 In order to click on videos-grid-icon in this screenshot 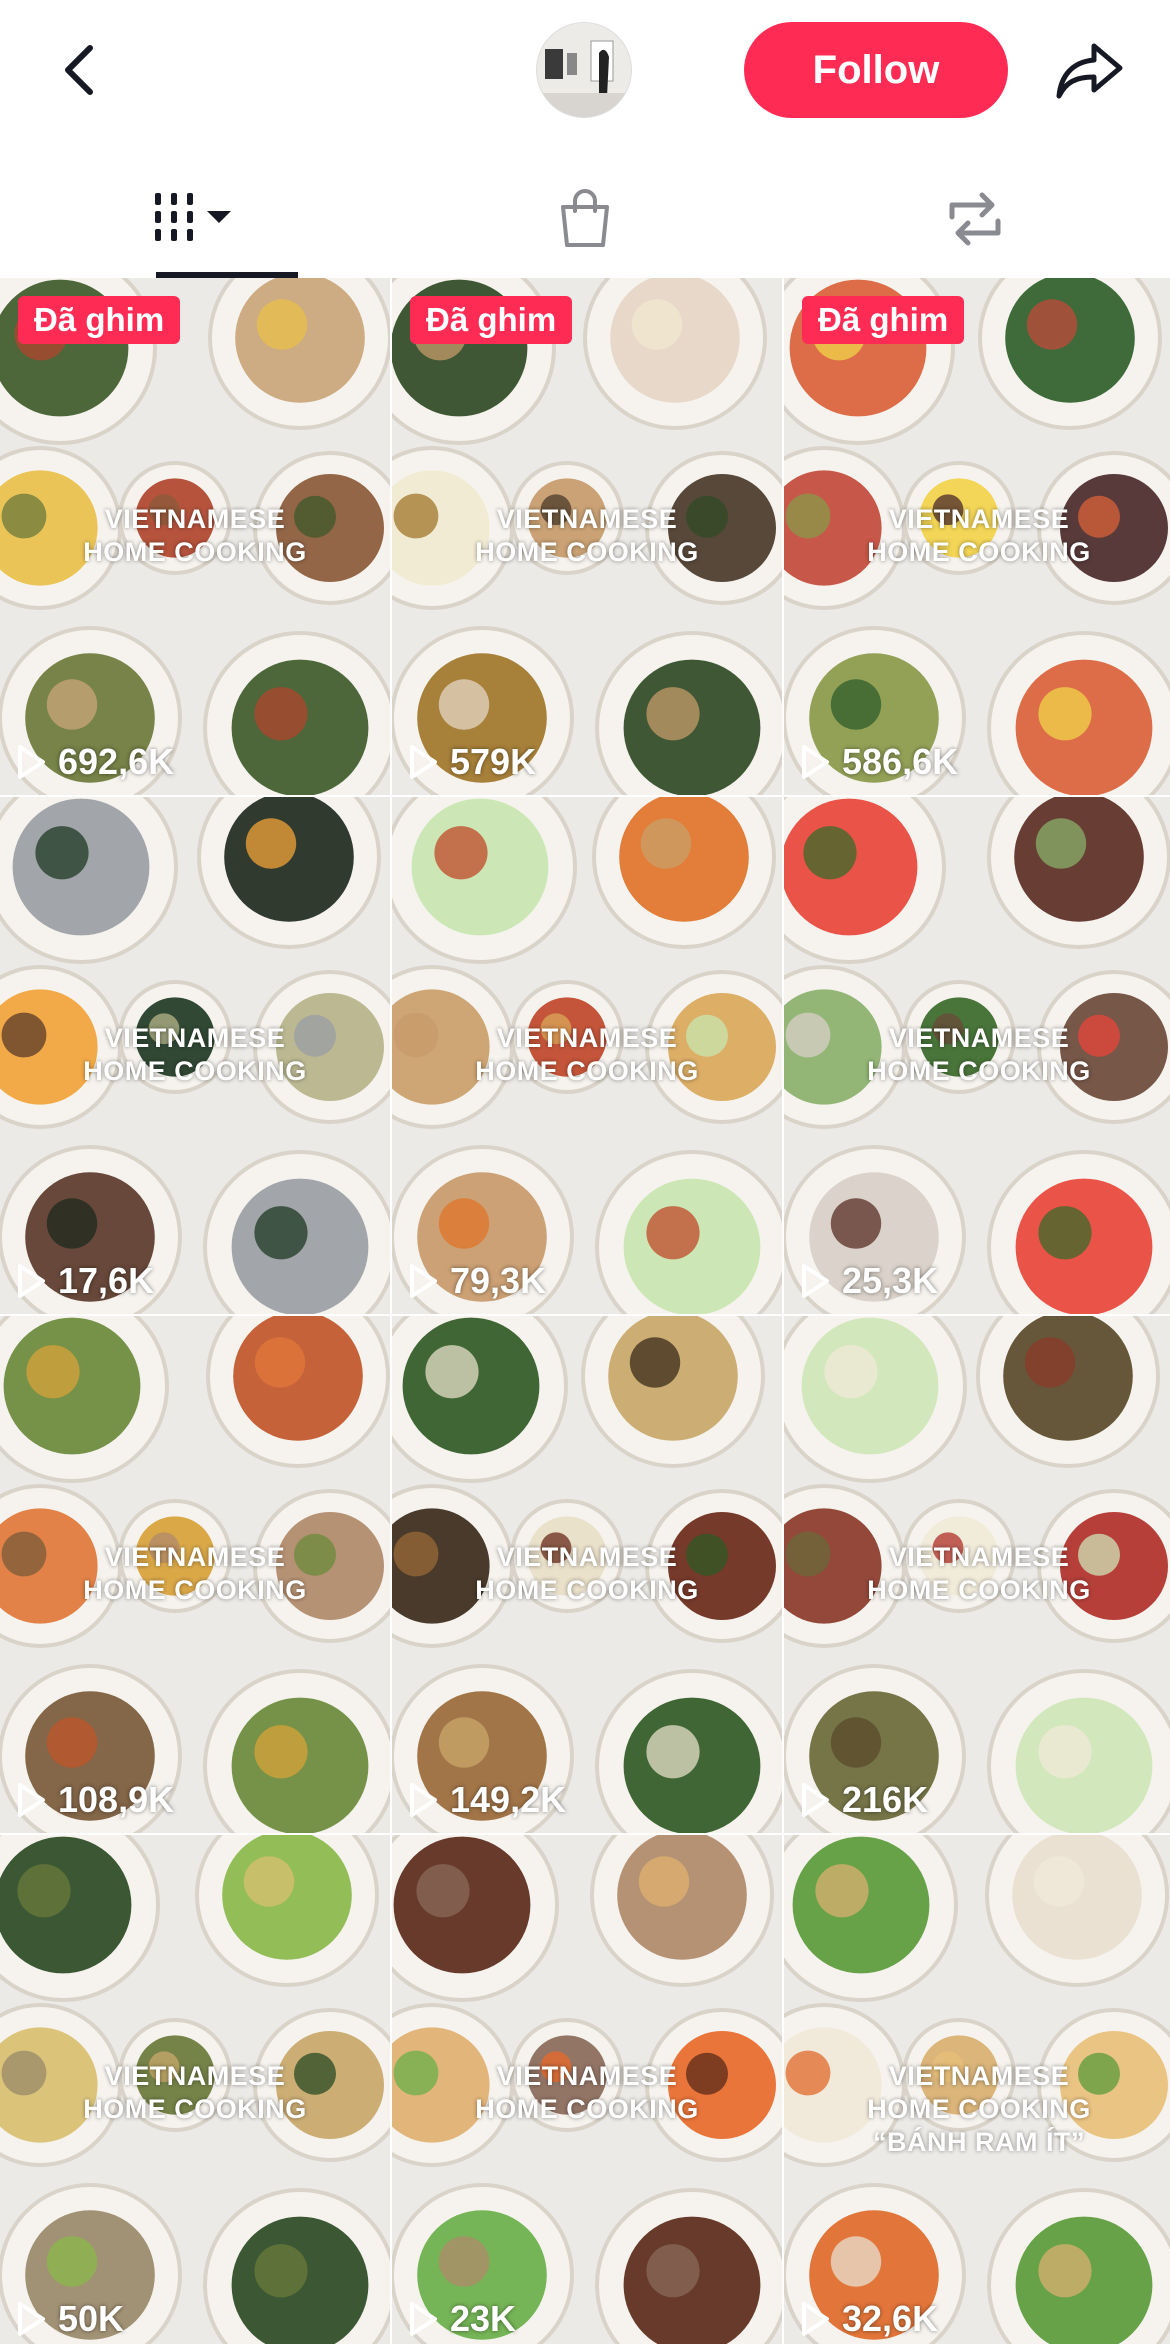, I will do `click(193, 217)`.